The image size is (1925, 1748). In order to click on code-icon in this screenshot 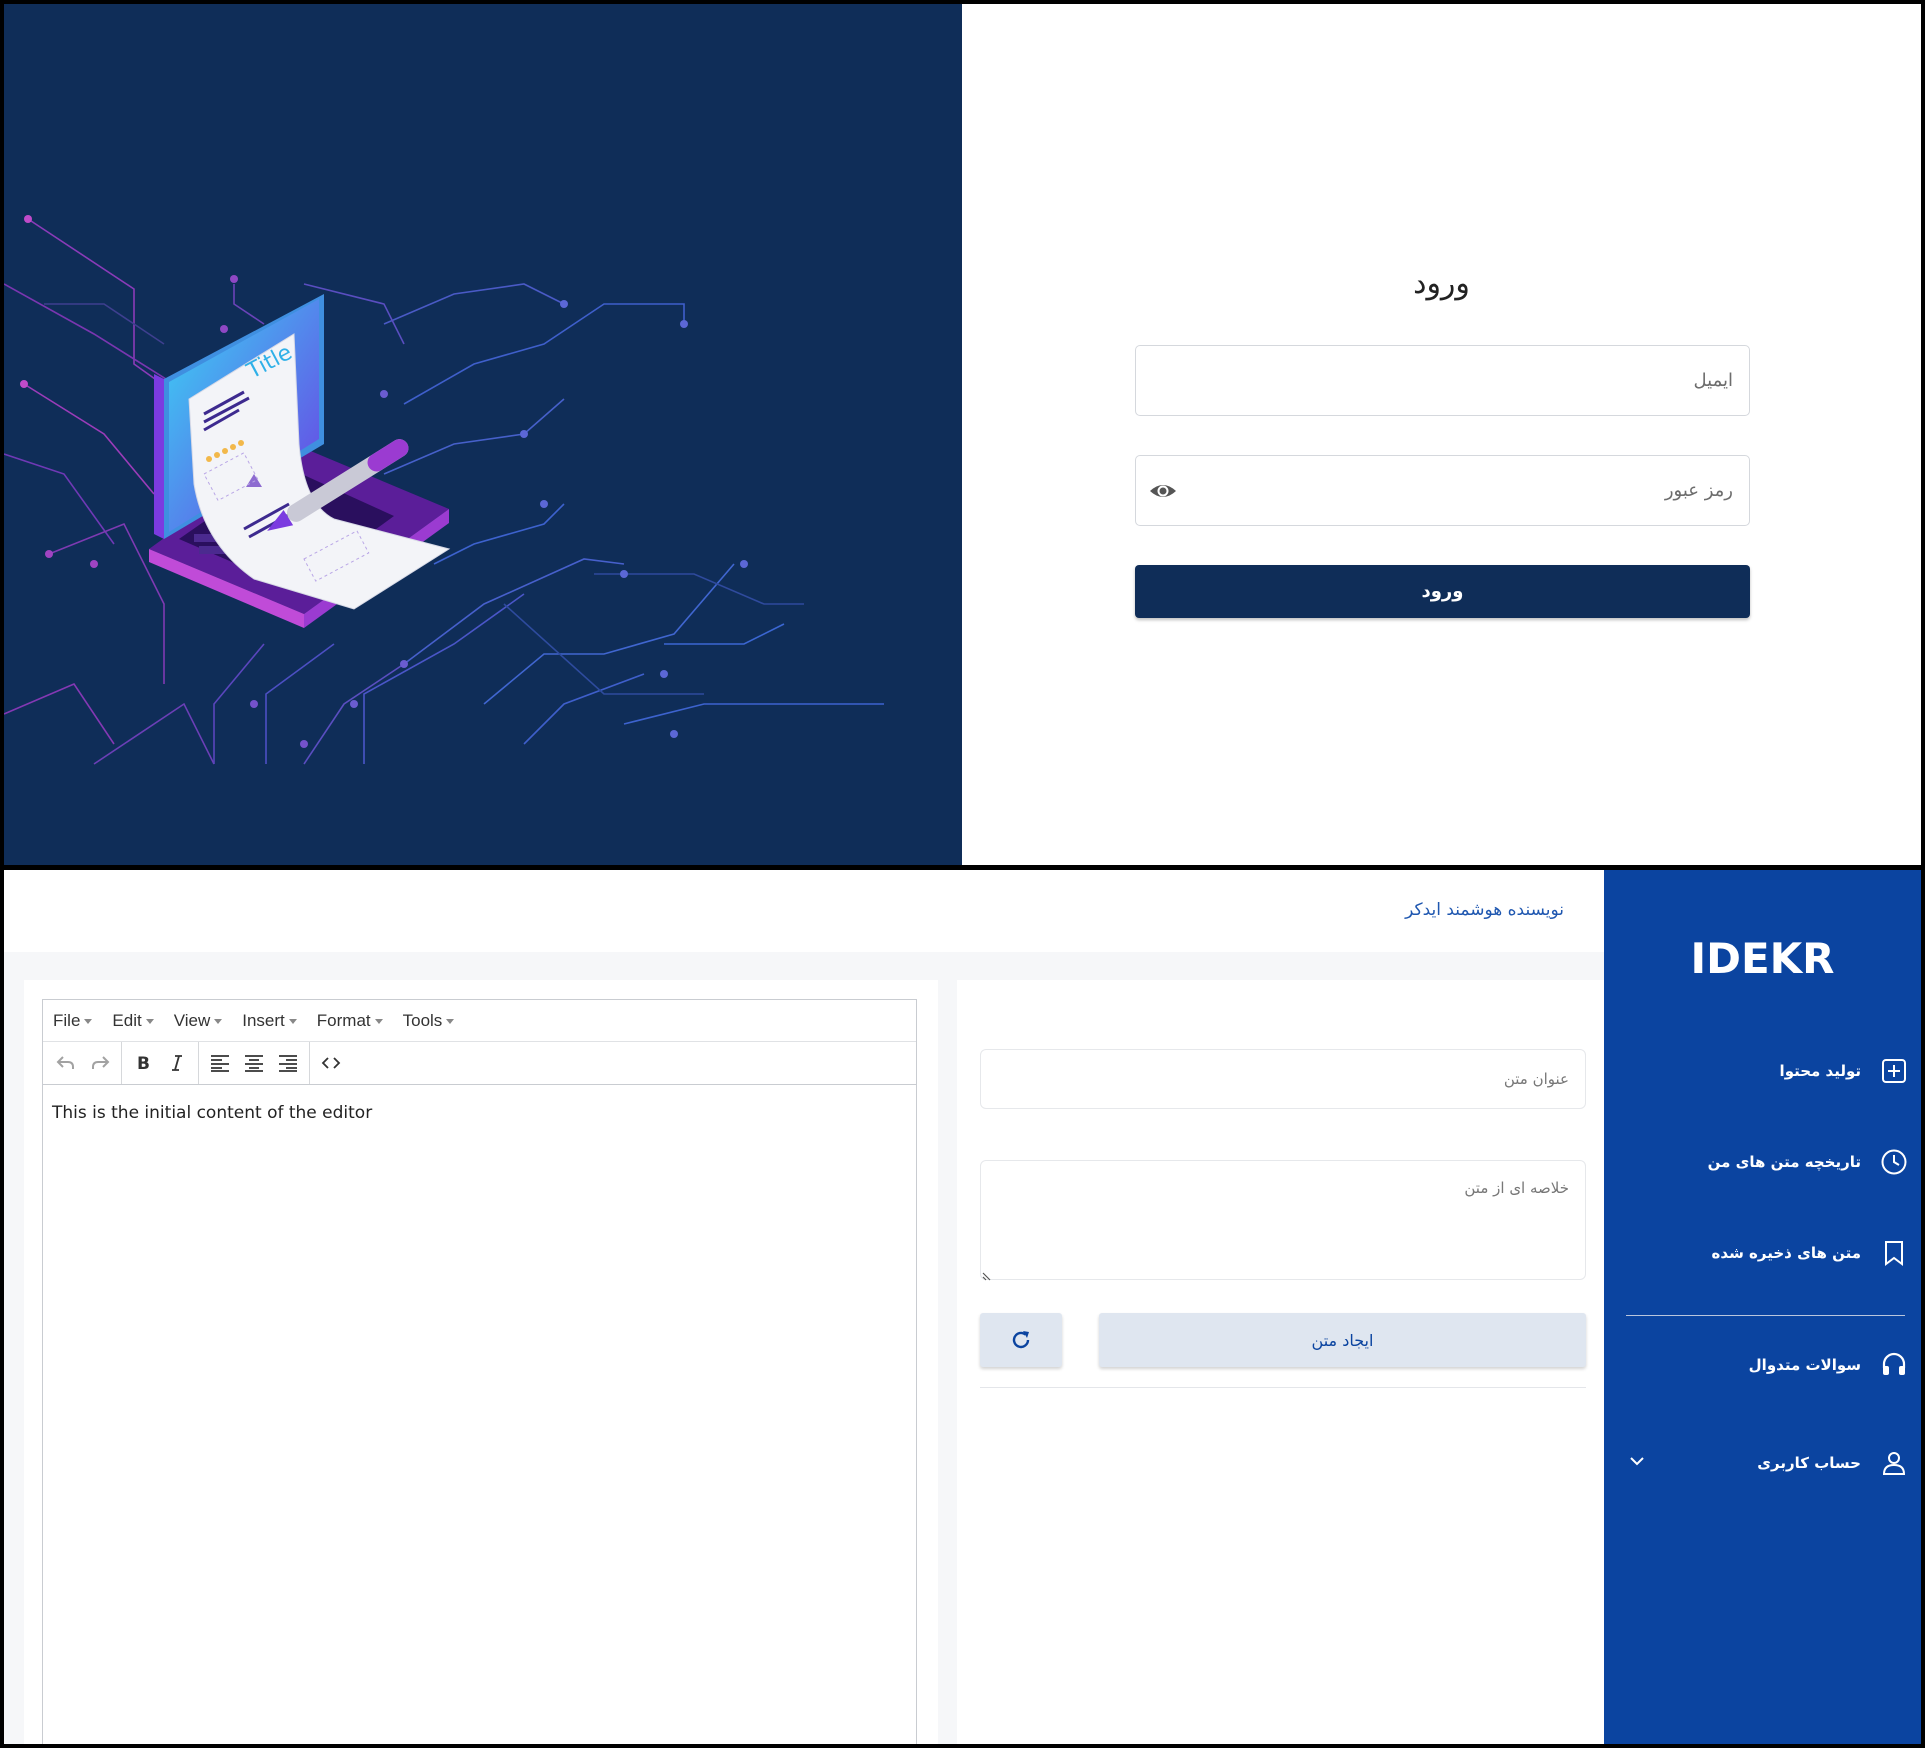, I will do `click(331, 1063)`.